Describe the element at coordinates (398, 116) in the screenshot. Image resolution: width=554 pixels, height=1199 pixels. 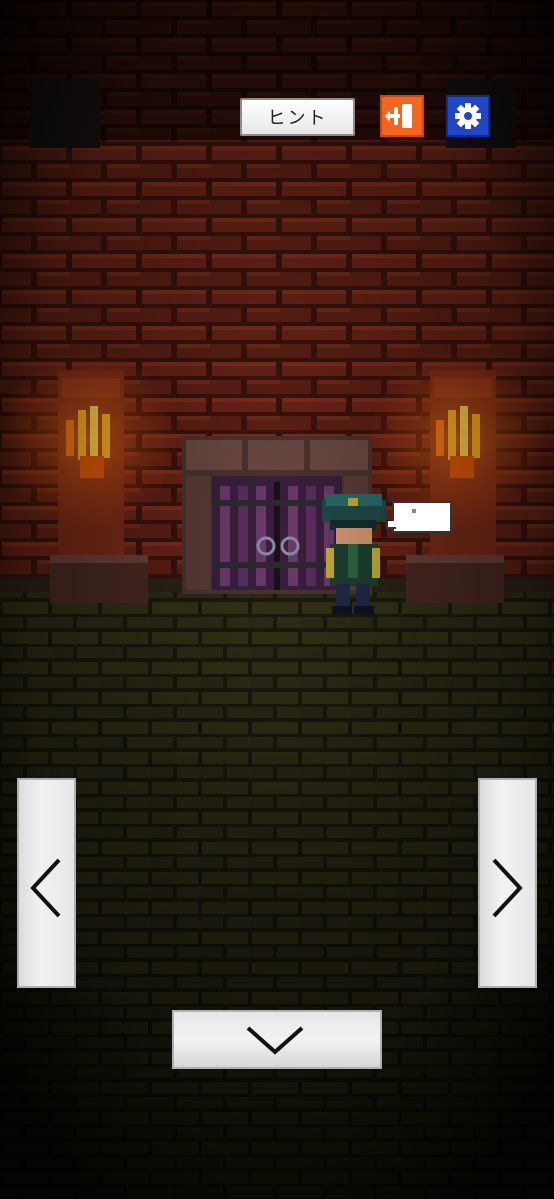
I see `exit-door-icon` at that location.